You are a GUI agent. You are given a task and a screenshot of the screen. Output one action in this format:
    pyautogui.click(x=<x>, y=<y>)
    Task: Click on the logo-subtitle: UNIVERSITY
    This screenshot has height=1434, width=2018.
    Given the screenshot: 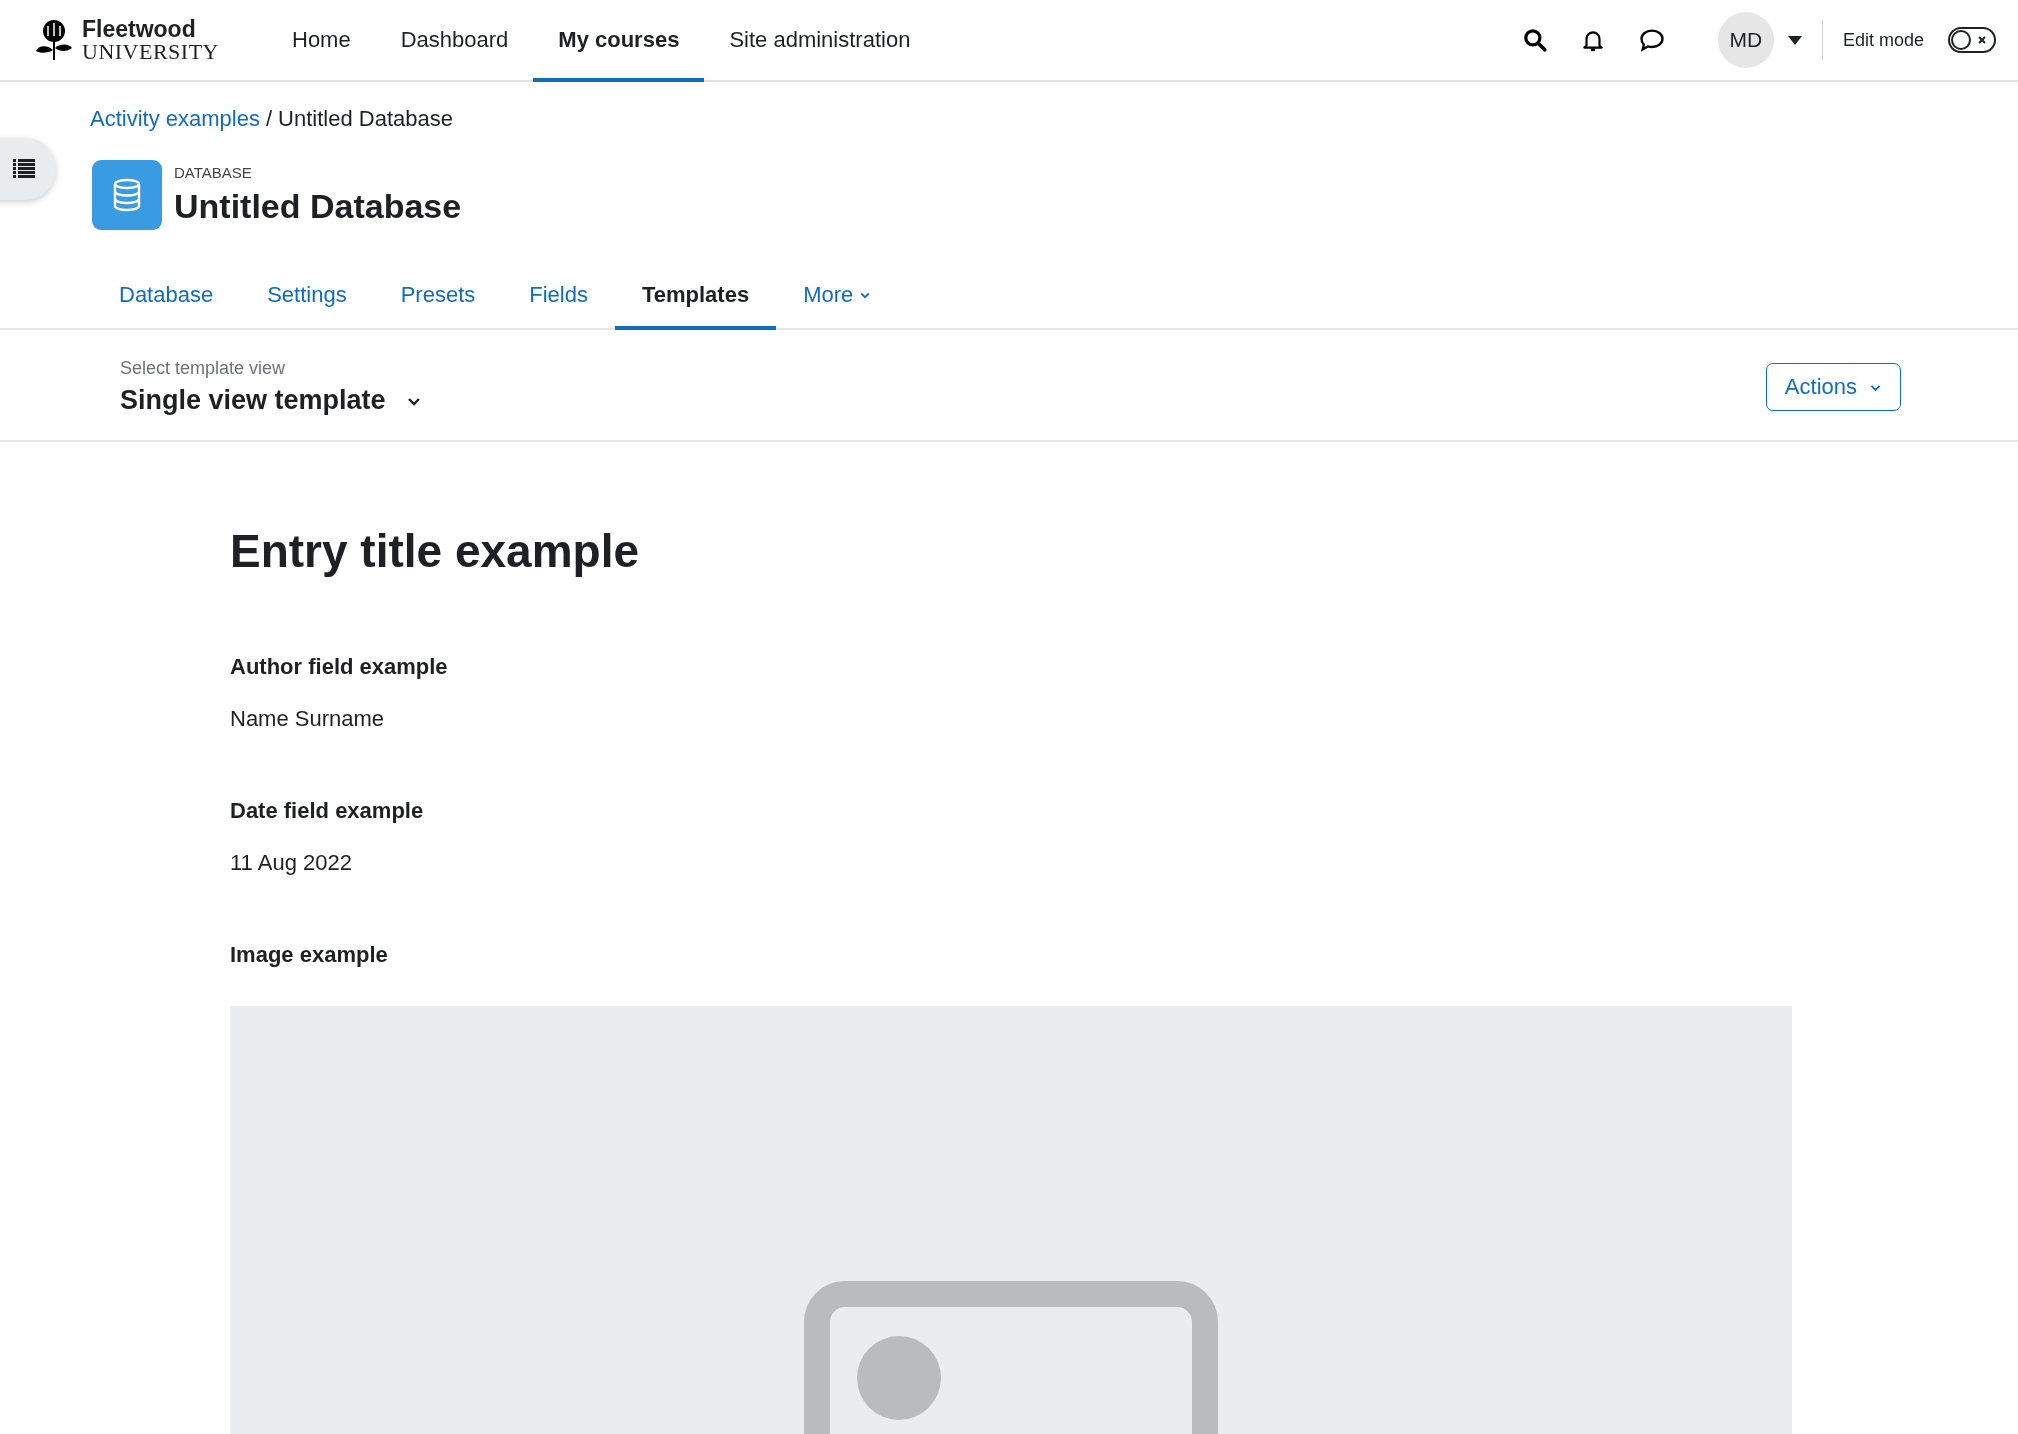 What is the action you would take?
    pyautogui.click(x=150, y=51)
    